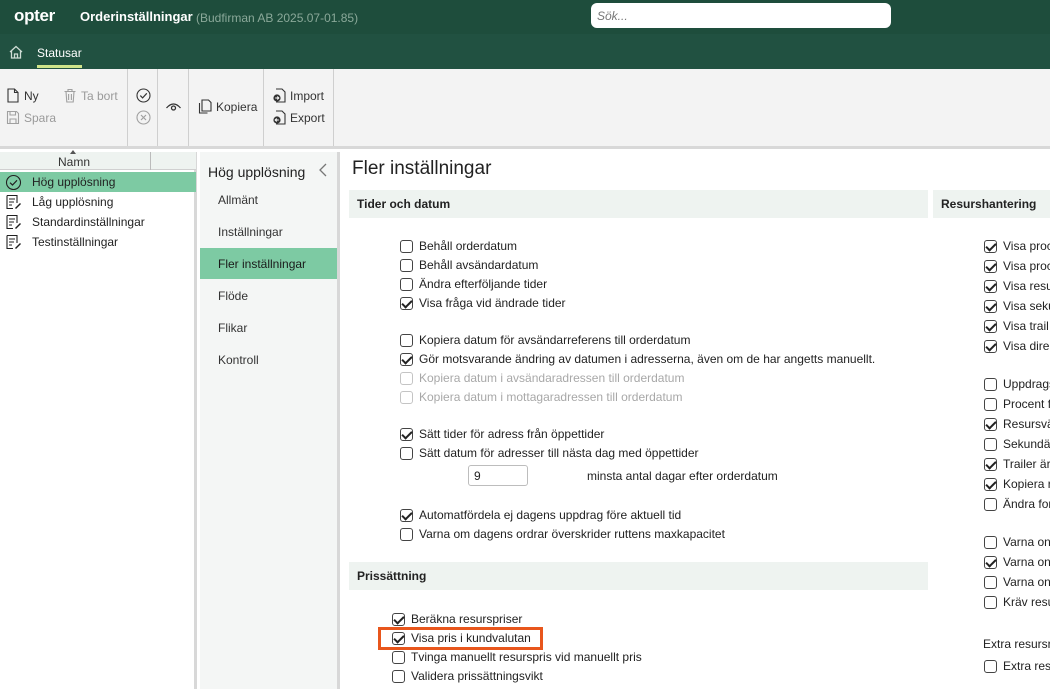 This screenshot has height=689, width=1050. I want to click on option-checkbox: Kopiera r, so click(1017, 484).